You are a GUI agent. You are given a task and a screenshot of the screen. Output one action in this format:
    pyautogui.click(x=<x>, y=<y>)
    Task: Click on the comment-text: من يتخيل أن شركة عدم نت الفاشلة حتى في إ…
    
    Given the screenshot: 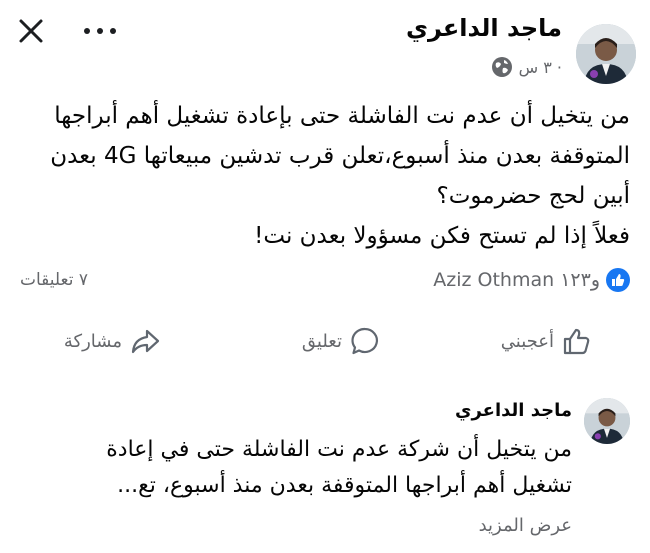 What is the action you would take?
    pyautogui.click(x=339, y=467)
    